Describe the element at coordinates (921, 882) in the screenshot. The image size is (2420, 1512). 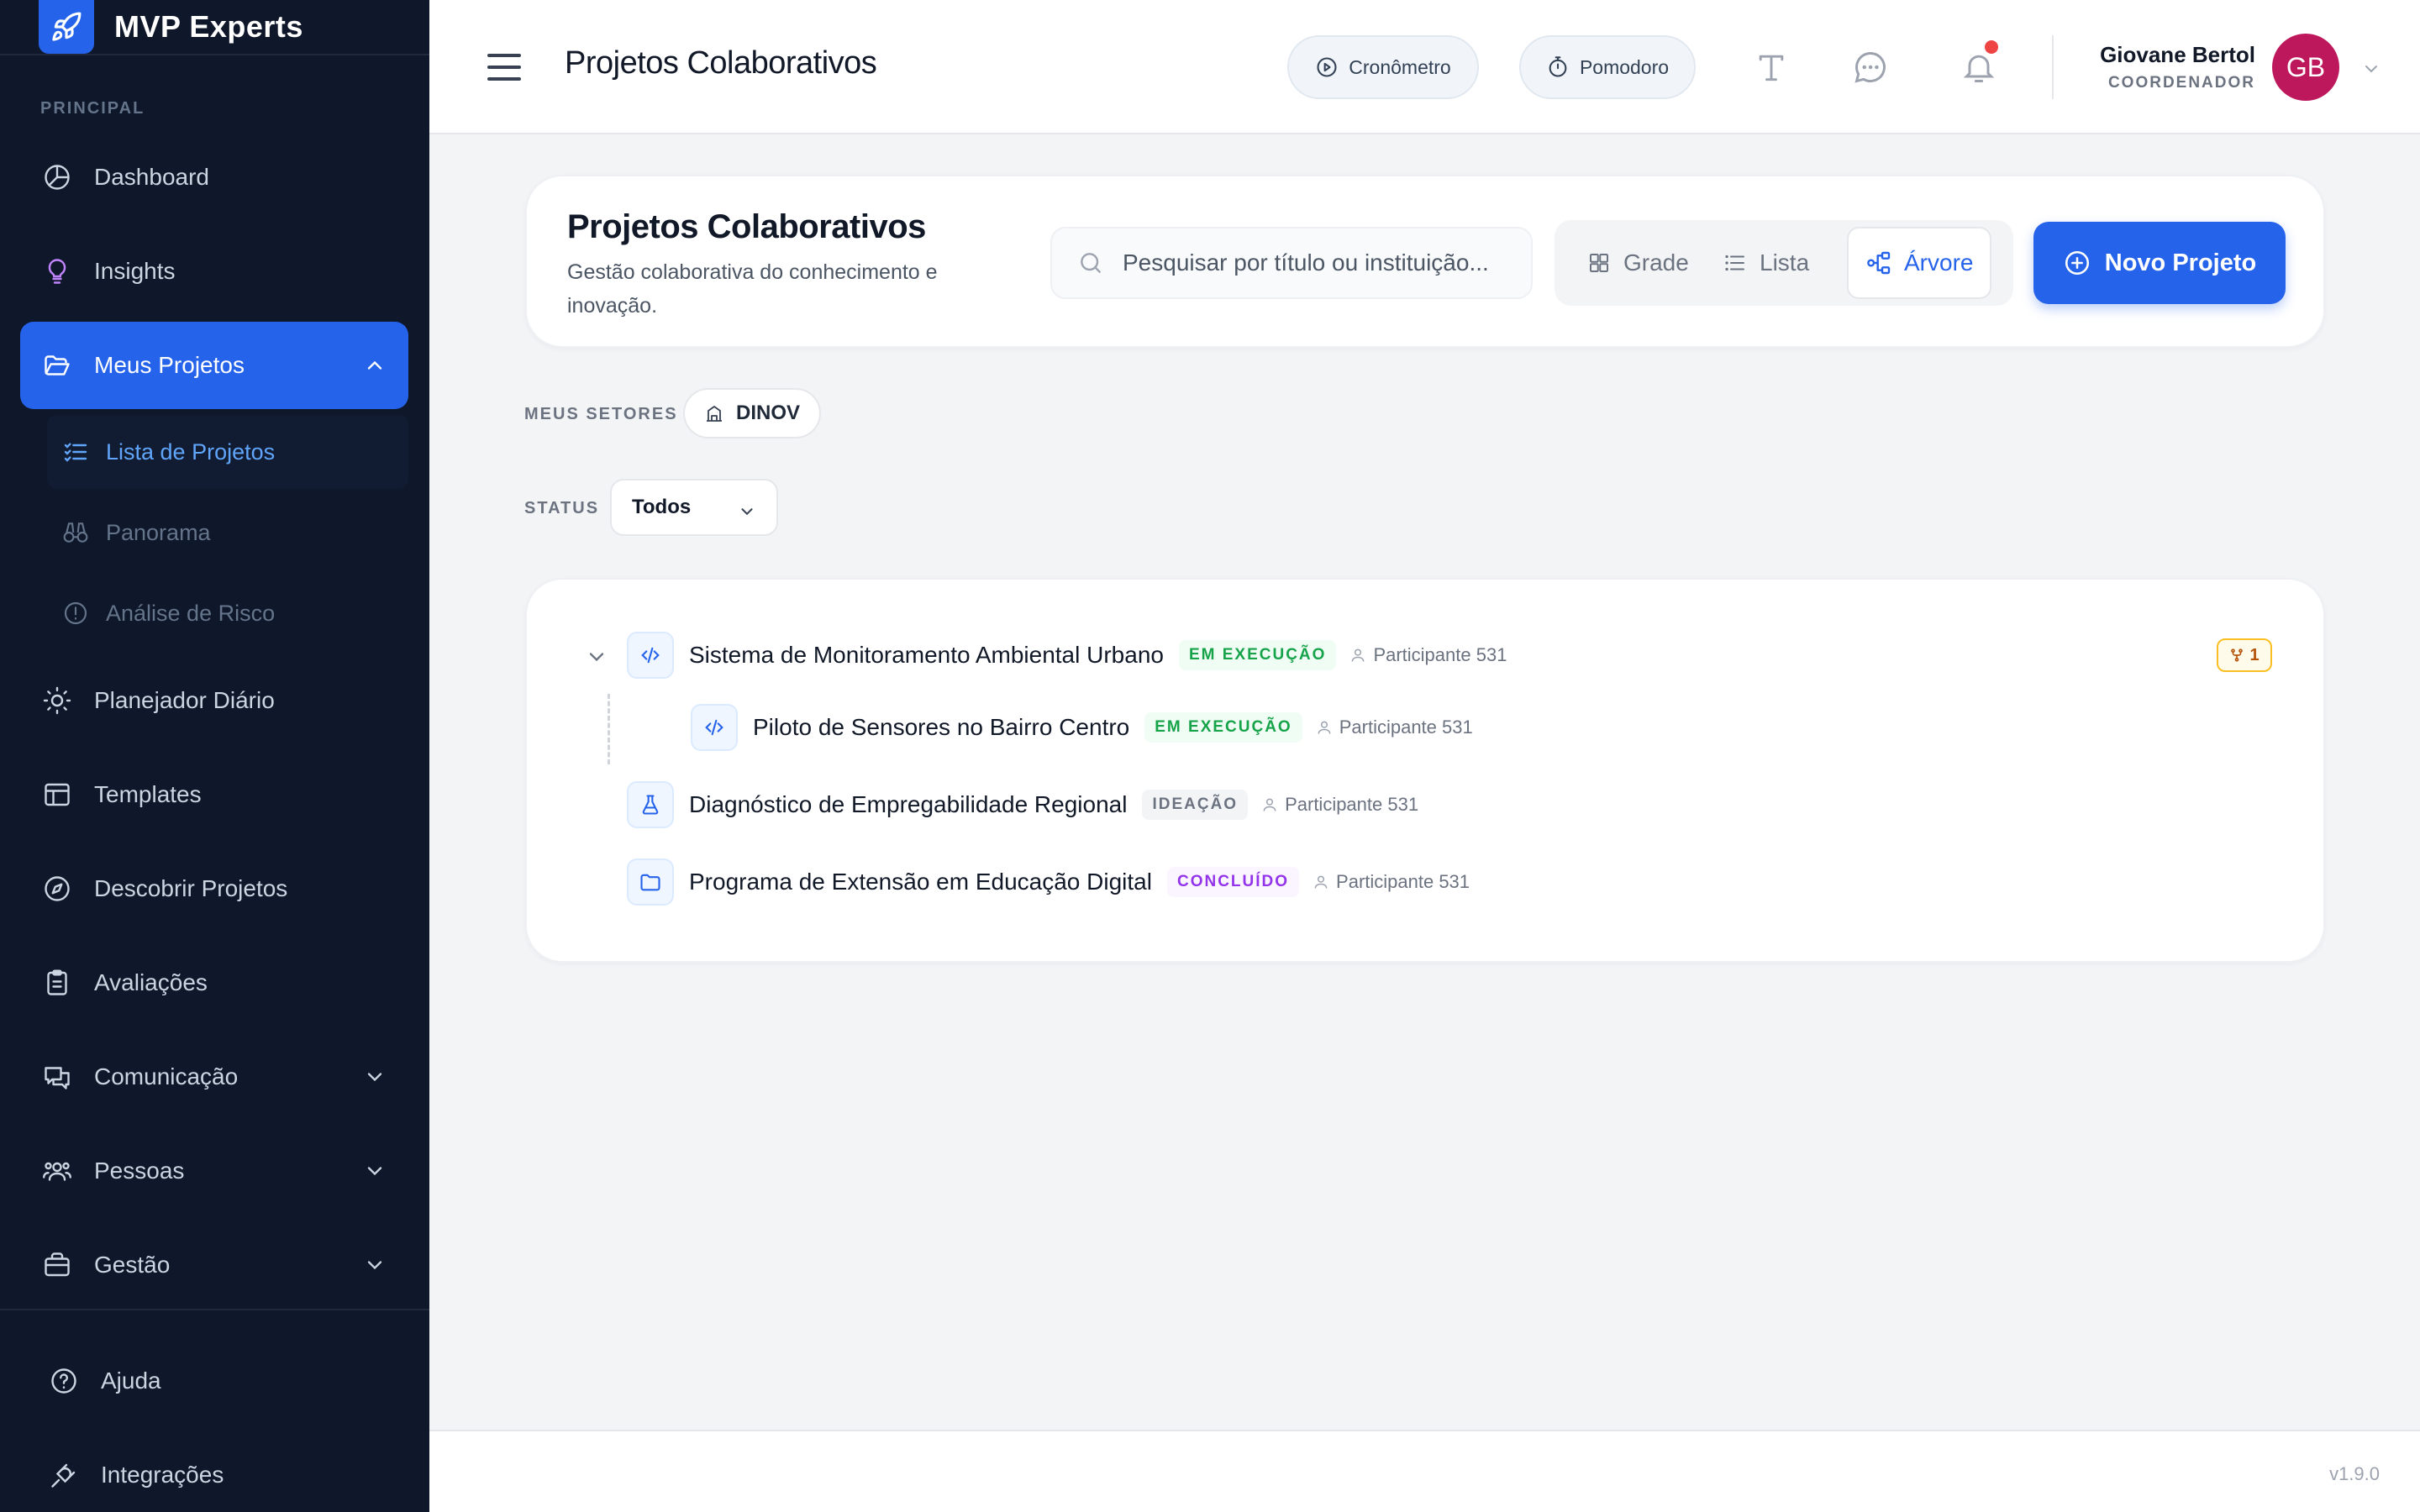
I see `project-title: Programa de Extensão em Educação Digital` at that location.